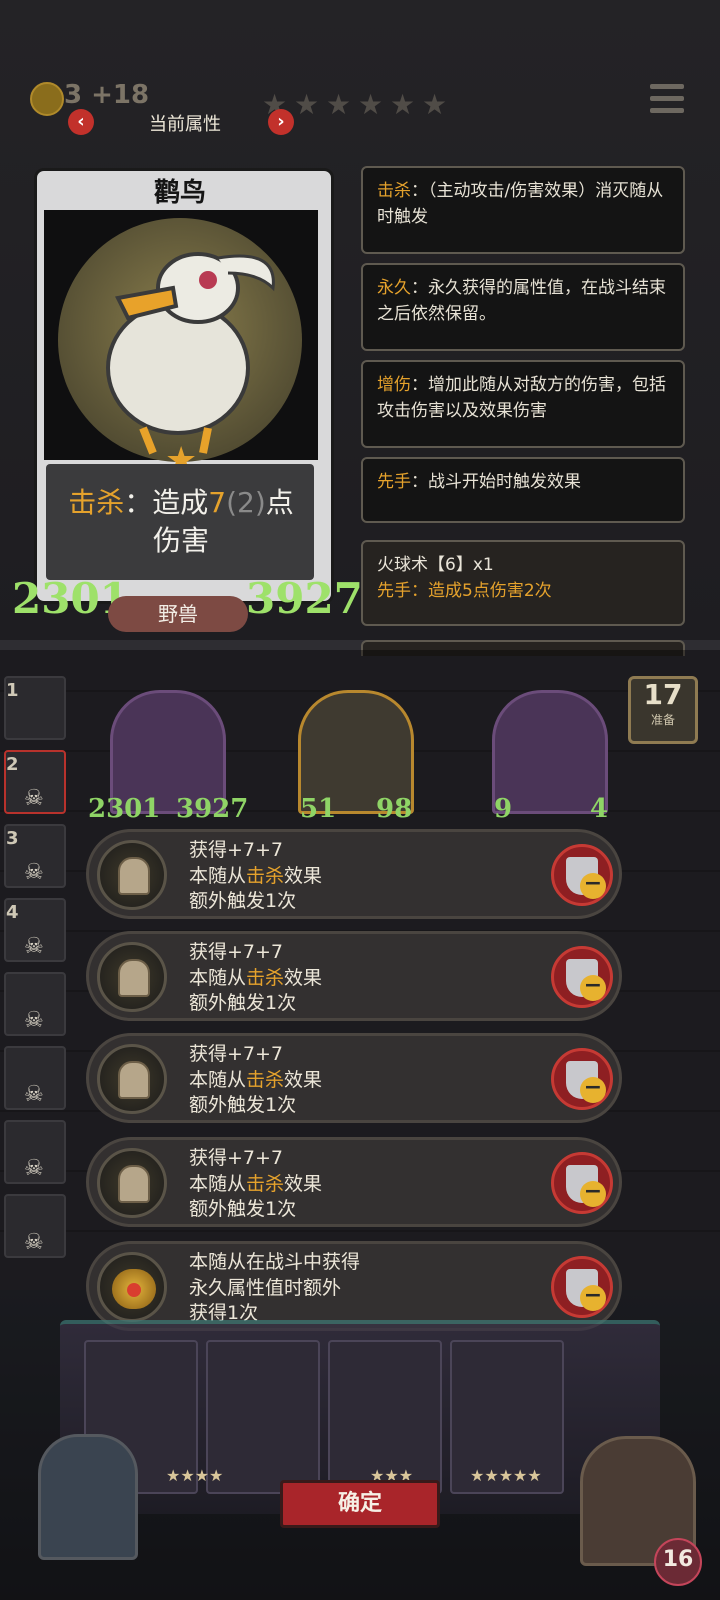  Describe the element at coordinates (275, 1287) in the screenshot. I see `effect-text: 本随从在战斗中获得 永久属性值时额外 获得1次` at that location.